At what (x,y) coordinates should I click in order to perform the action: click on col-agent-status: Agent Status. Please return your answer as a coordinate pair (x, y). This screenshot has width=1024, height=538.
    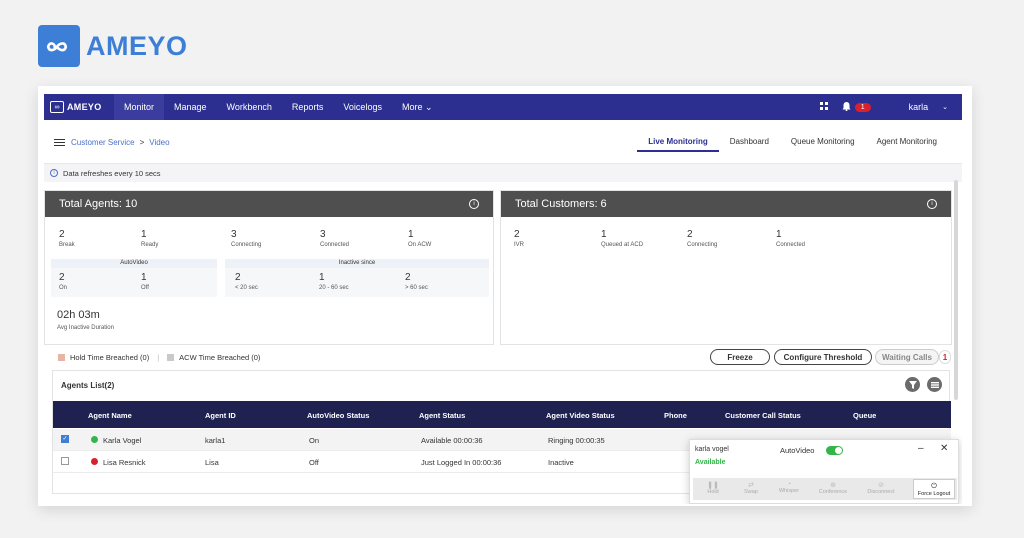
    Looking at the image, I should click on (442, 415).